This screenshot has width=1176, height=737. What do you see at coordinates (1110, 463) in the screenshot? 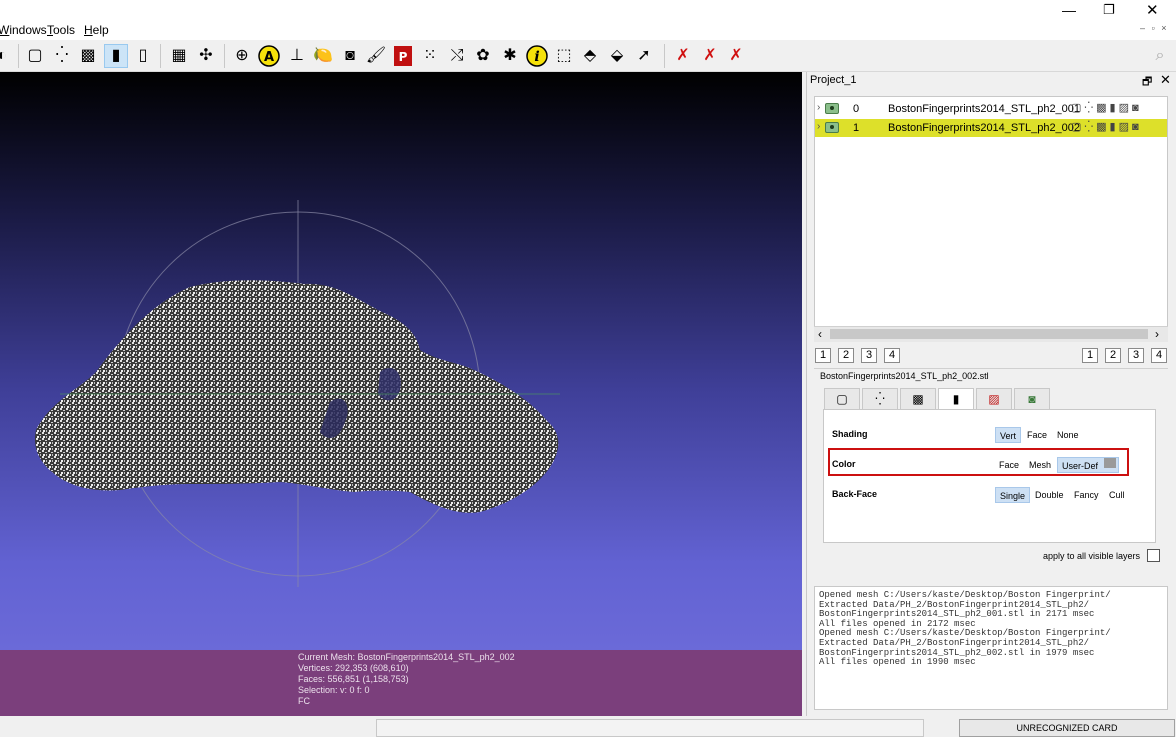
I see `user-color-swatch` at bounding box center [1110, 463].